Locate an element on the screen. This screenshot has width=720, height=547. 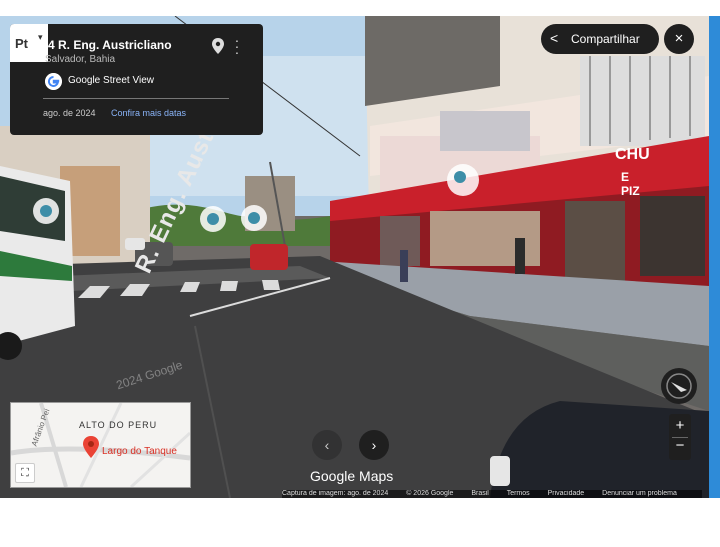
card-divider is located at coordinates (136, 98).